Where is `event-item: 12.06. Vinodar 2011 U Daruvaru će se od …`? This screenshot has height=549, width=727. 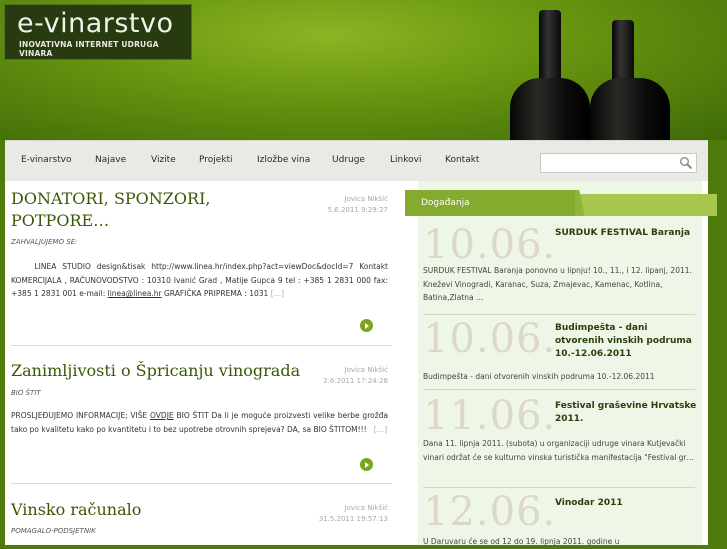 event-item: 12.06. Vinodar 2011 U Daruvaru će se od … is located at coordinates (558, 517).